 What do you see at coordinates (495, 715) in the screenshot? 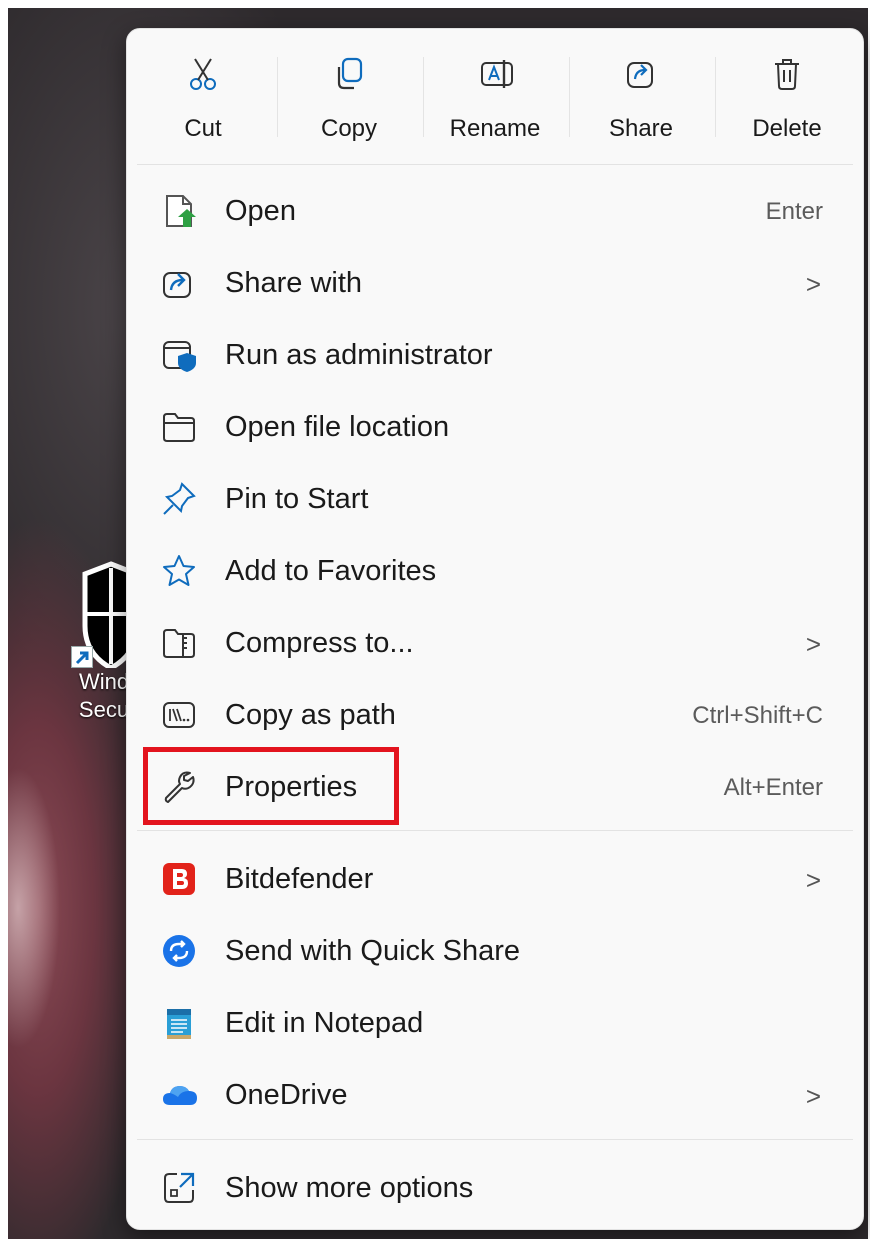
I see `menu-item-copy-as-path: Copy as path Ctrl+Shift+C` at bounding box center [495, 715].